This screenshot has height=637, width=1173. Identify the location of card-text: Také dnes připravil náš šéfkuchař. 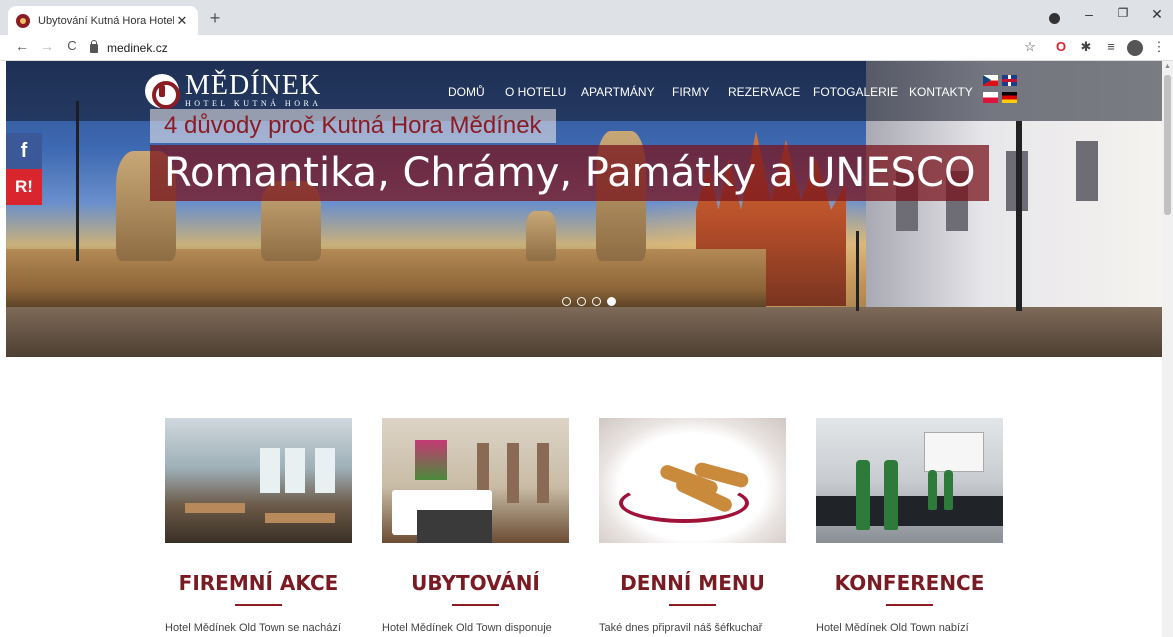
(681, 628).